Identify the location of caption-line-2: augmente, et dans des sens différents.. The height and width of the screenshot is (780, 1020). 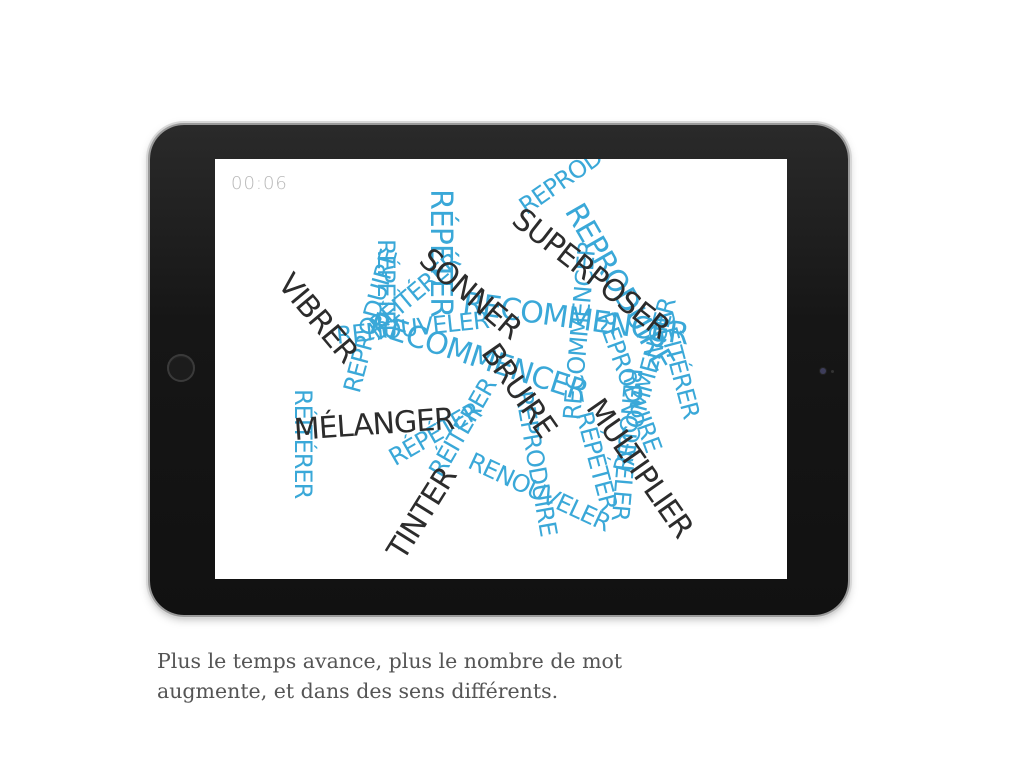
(358, 691).